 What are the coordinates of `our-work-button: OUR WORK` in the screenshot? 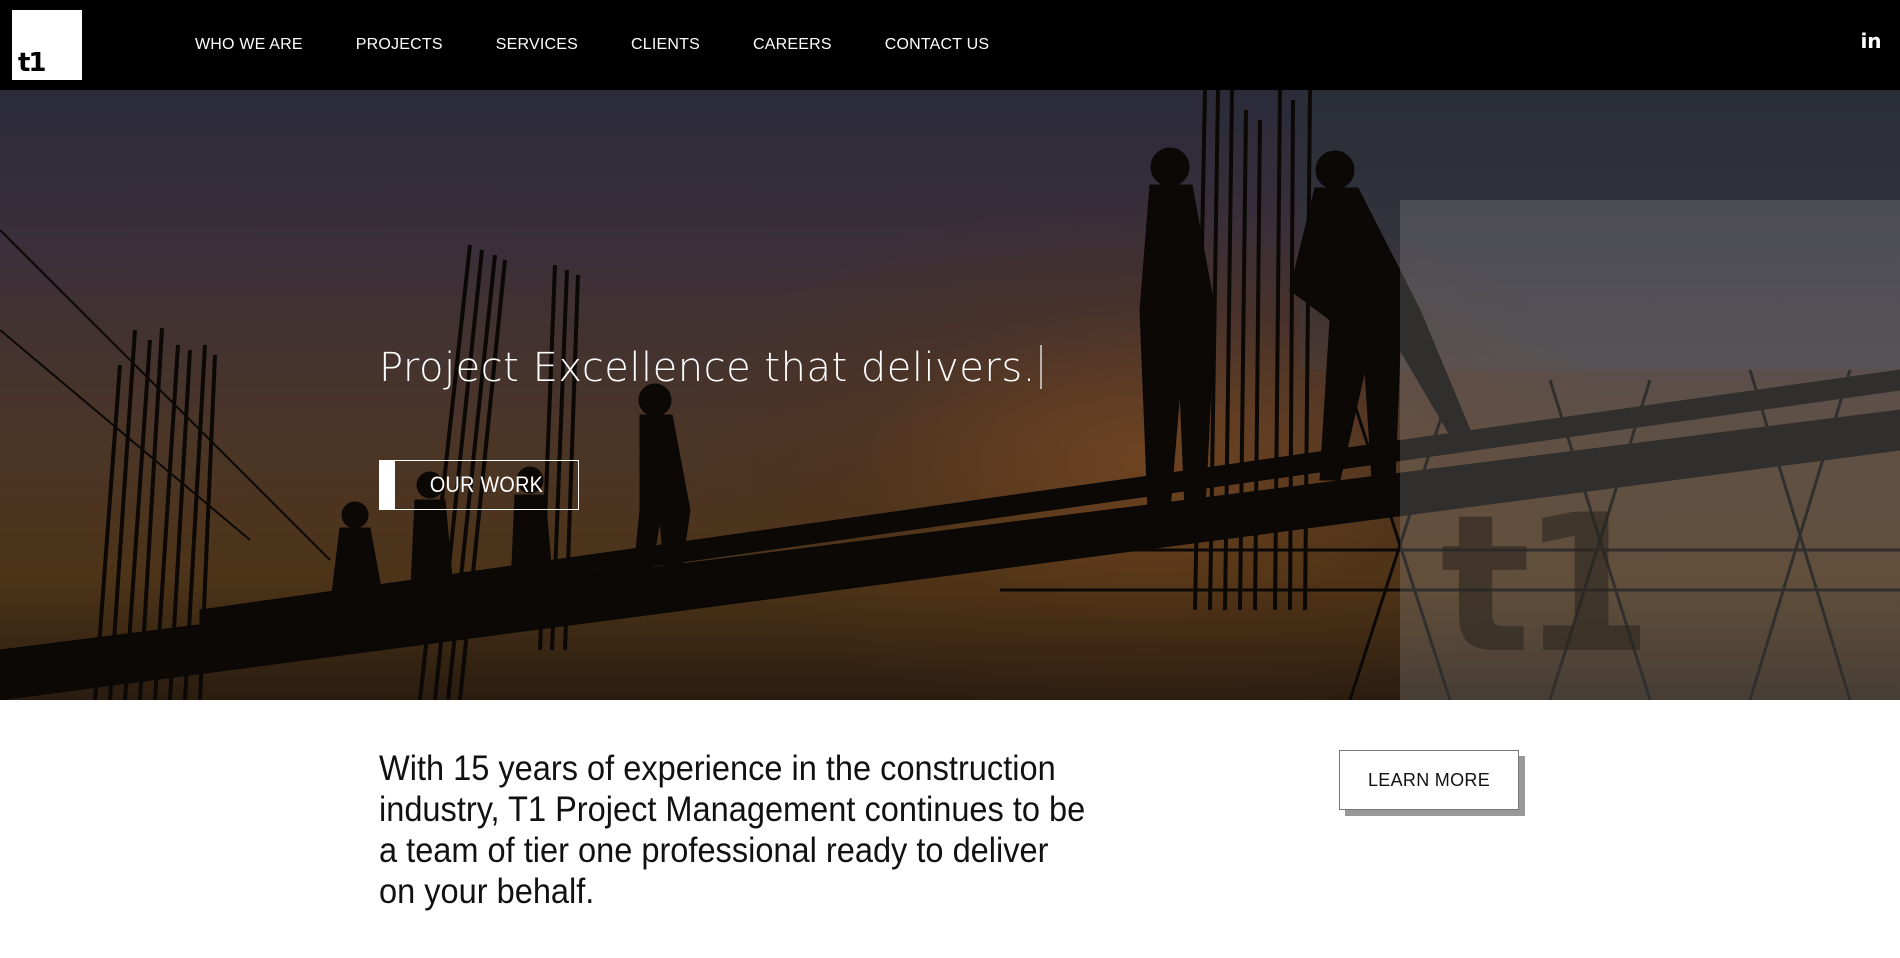 It's located at (479, 485).